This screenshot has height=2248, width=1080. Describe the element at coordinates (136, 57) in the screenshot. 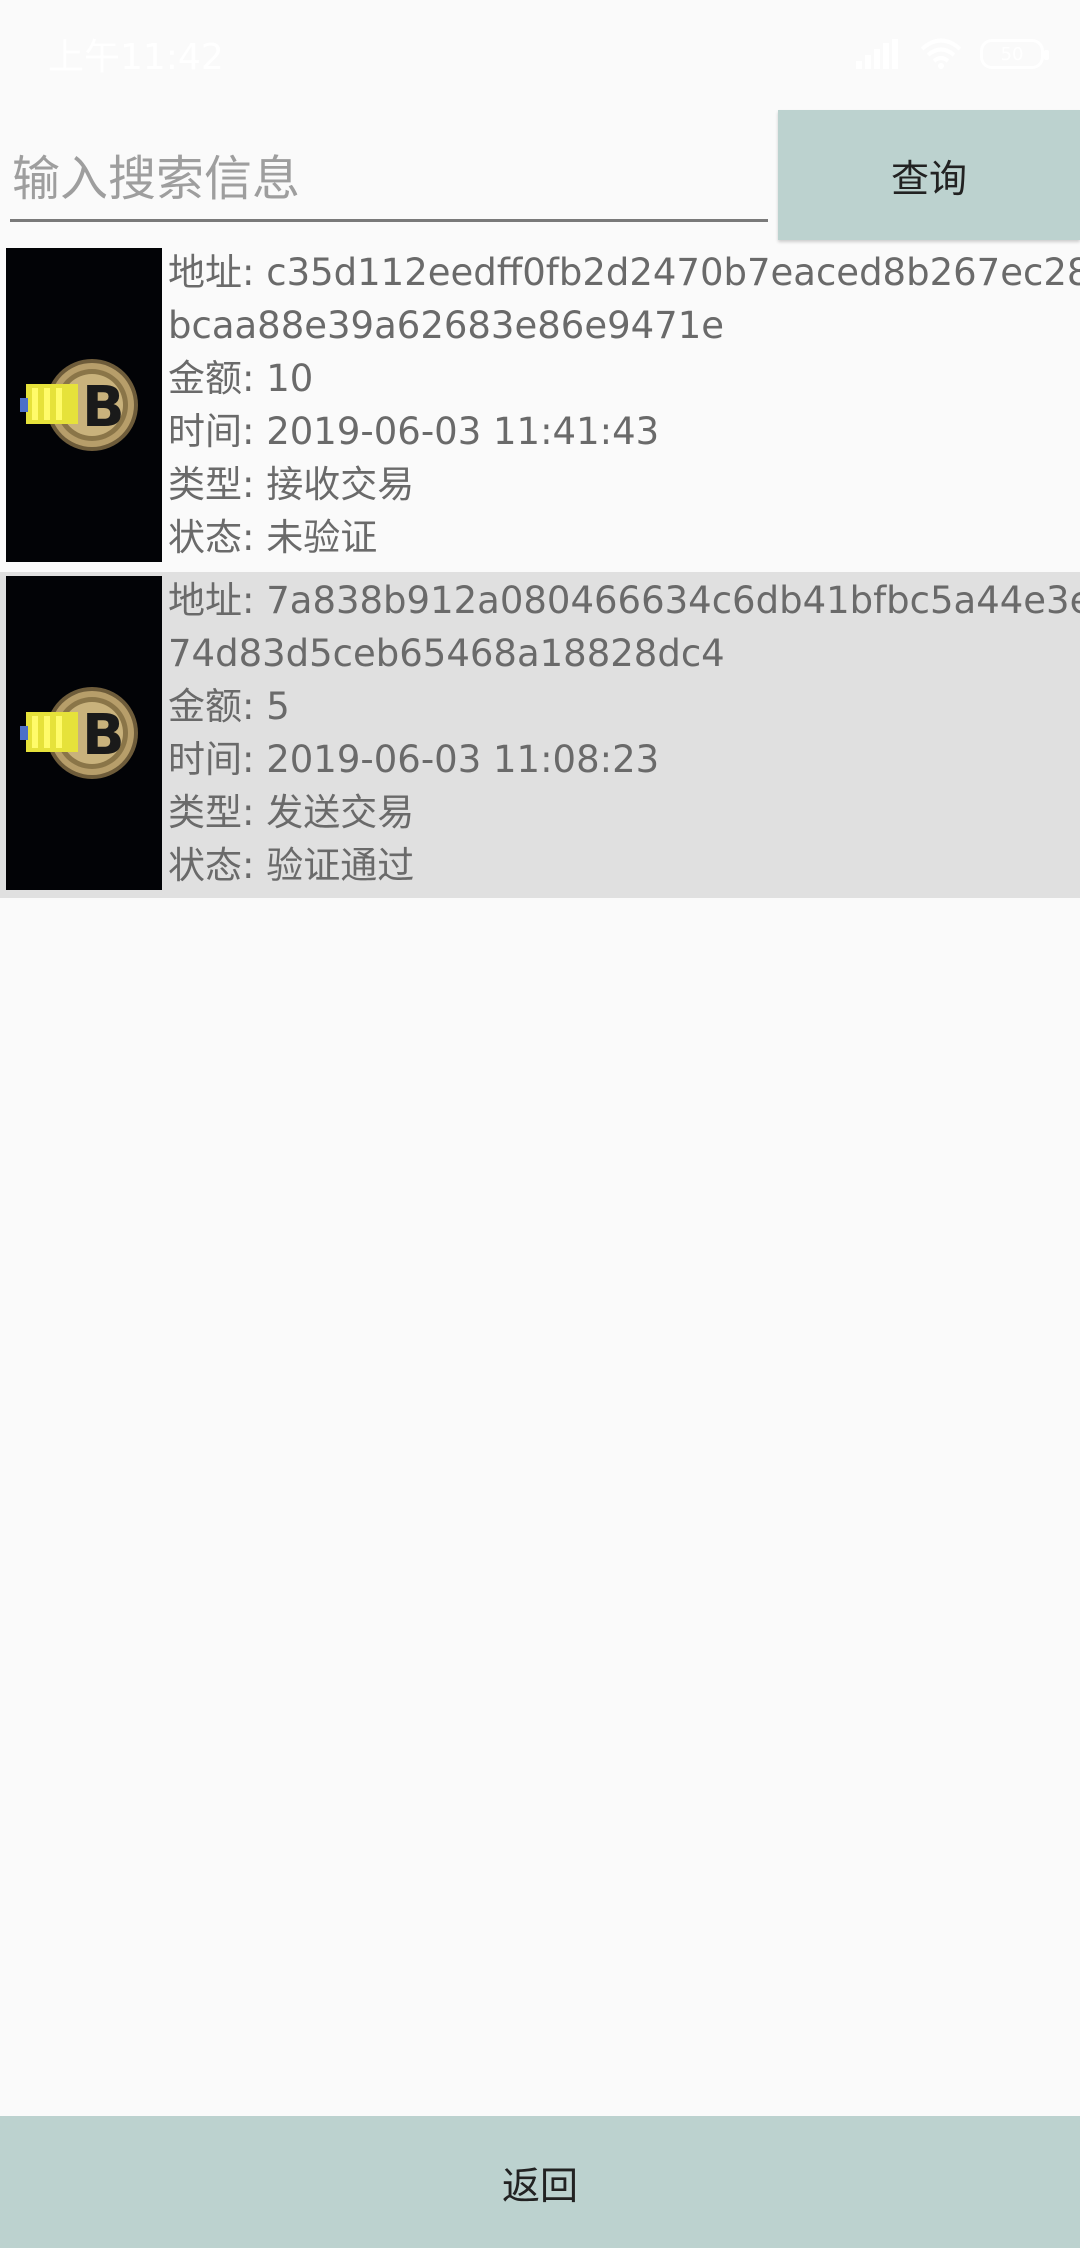

I see `status-time: 上午11:42` at that location.